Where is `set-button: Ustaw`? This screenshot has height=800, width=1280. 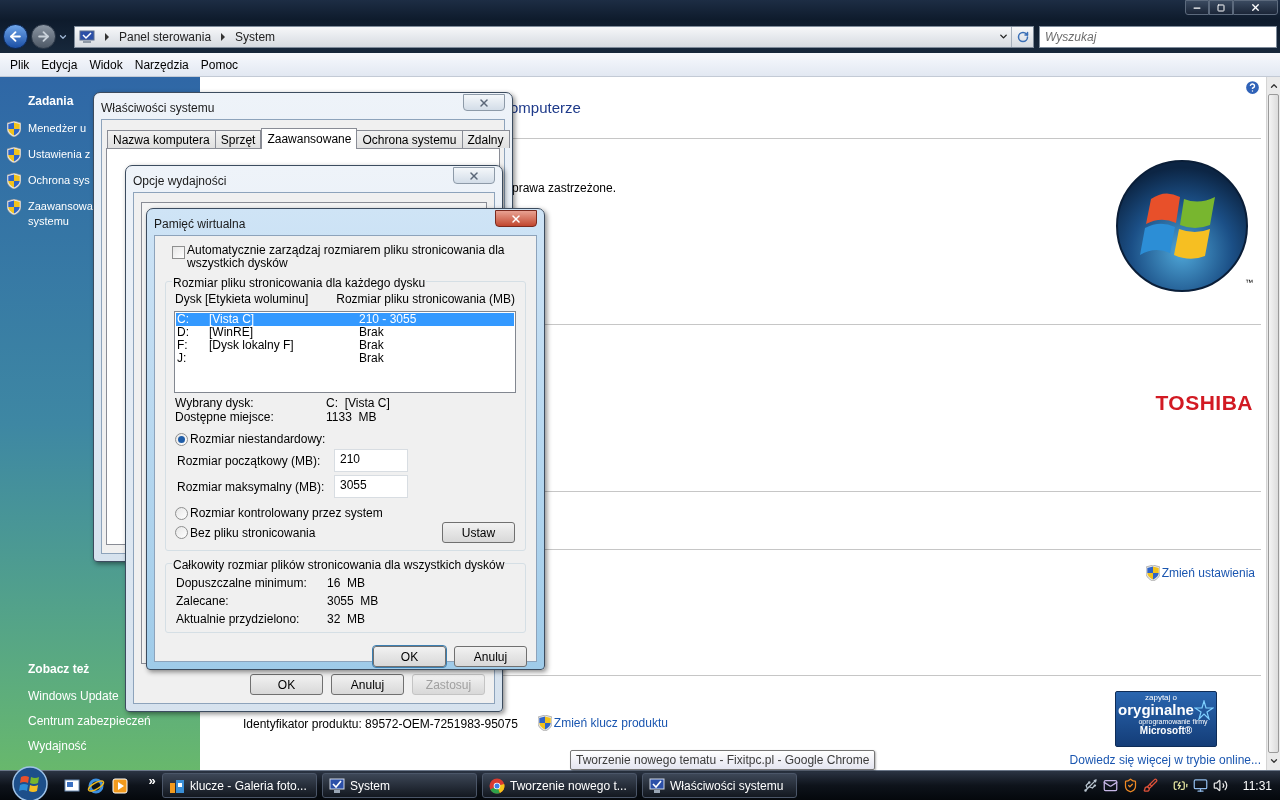
set-button: Ustaw is located at coordinates (478, 532).